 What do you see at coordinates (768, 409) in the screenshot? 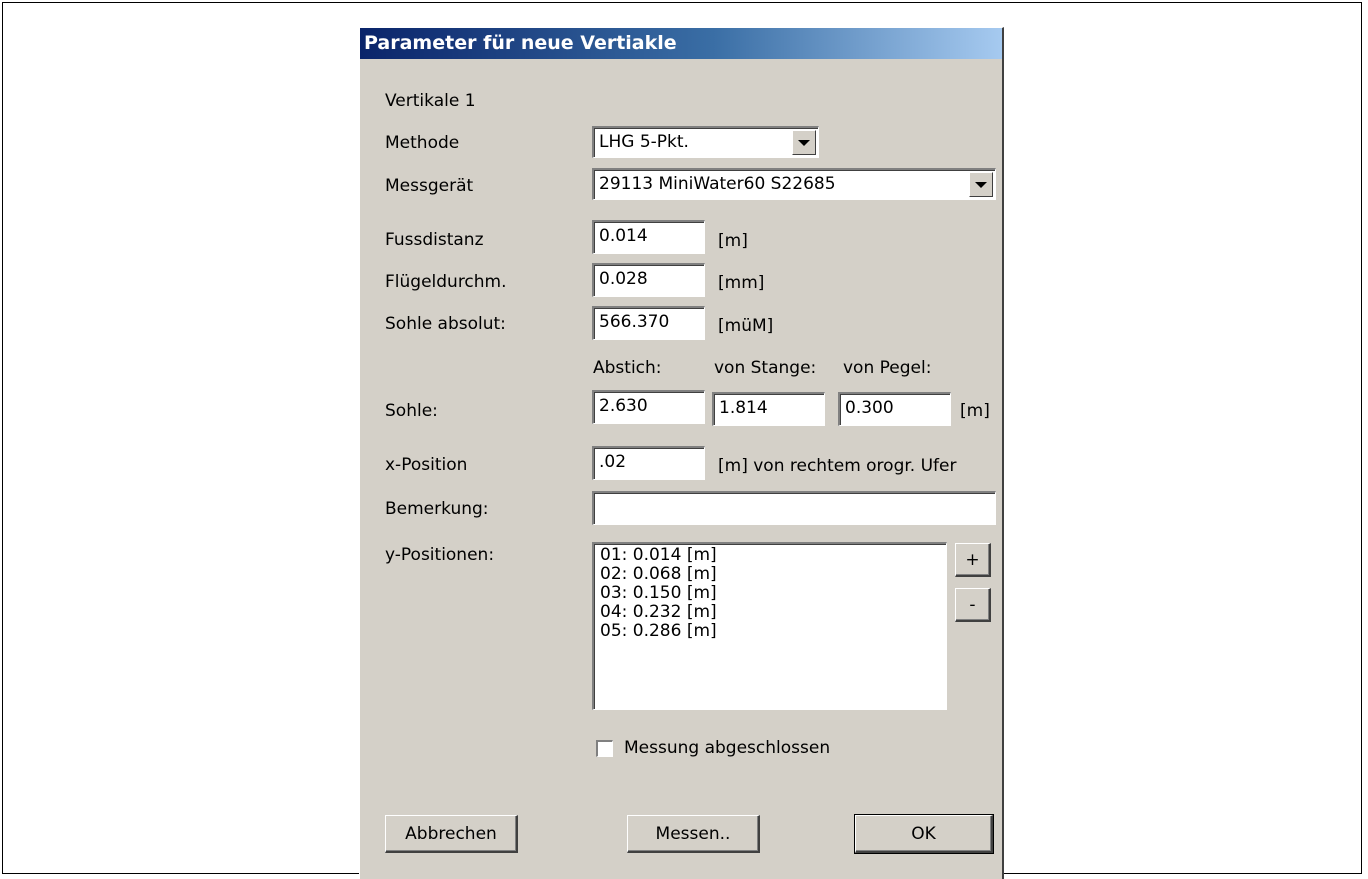
I see `von-stange-input: 1.814` at bounding box center [768, 409].